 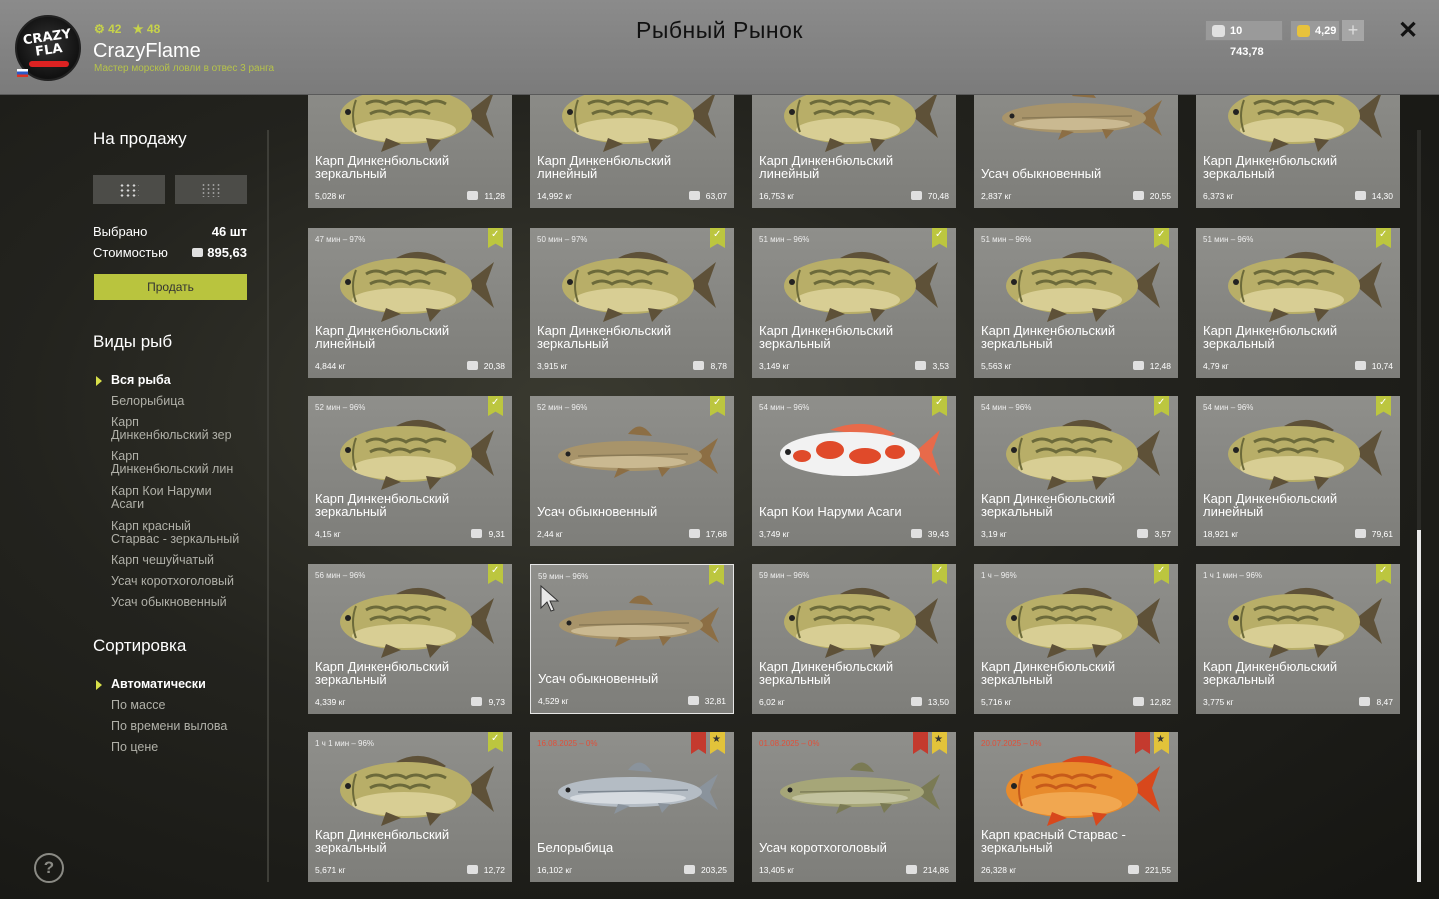 I want to click on fish-weight: 2,44 кг, so click(x=550, y=534).